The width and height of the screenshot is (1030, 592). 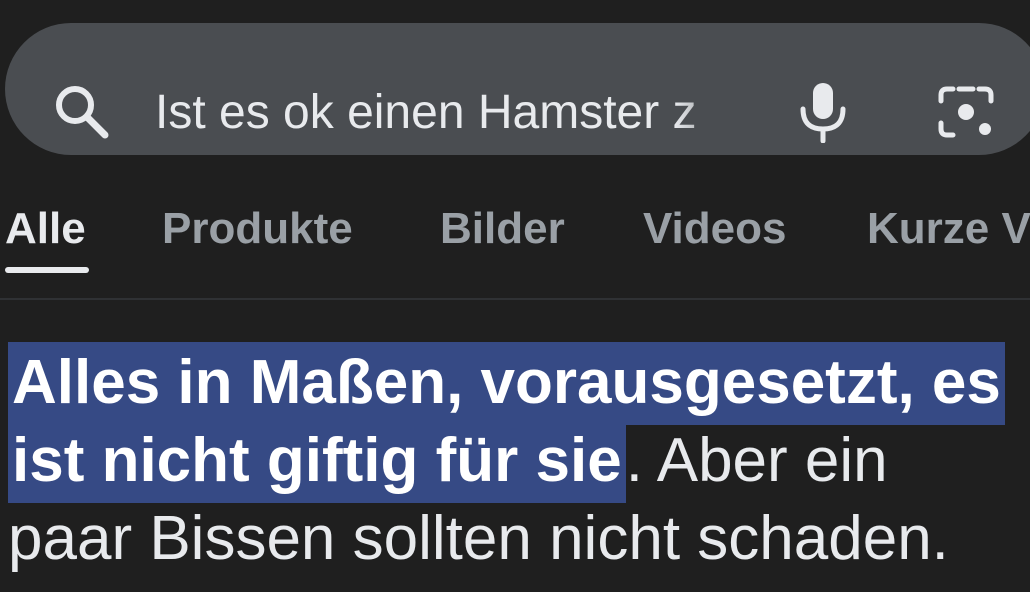 I want to click on search-tabs: Alle Produkte Bilder Videos Kurze V, so click(x=515, y=235).